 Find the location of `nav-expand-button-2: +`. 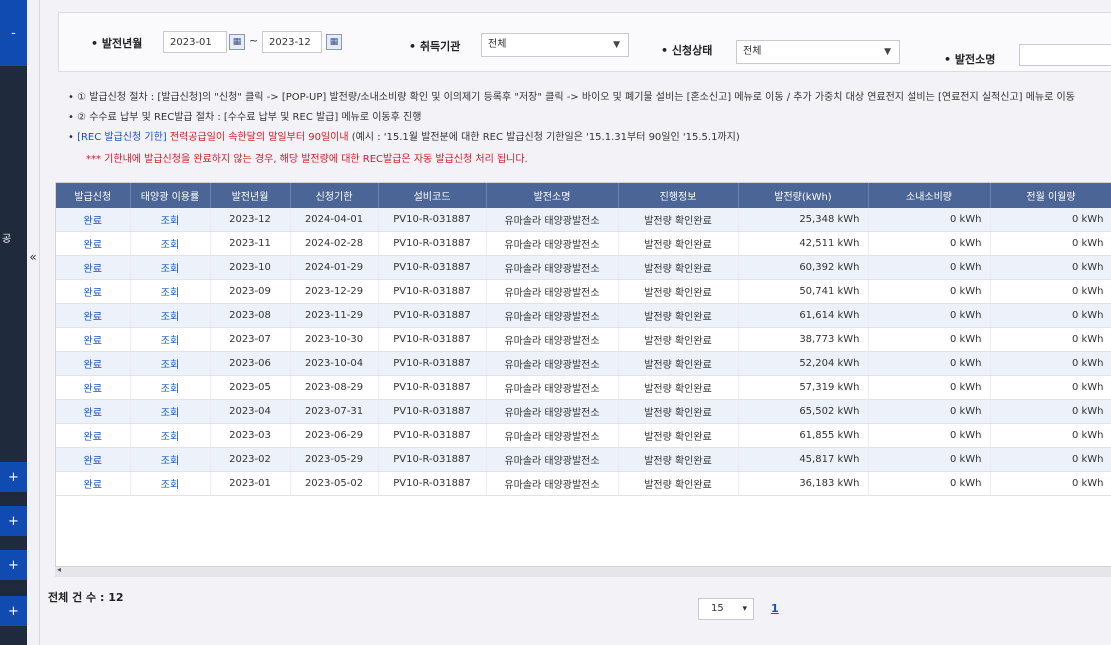

nav-expand-button-2: + is located at coordinates (13, 521).